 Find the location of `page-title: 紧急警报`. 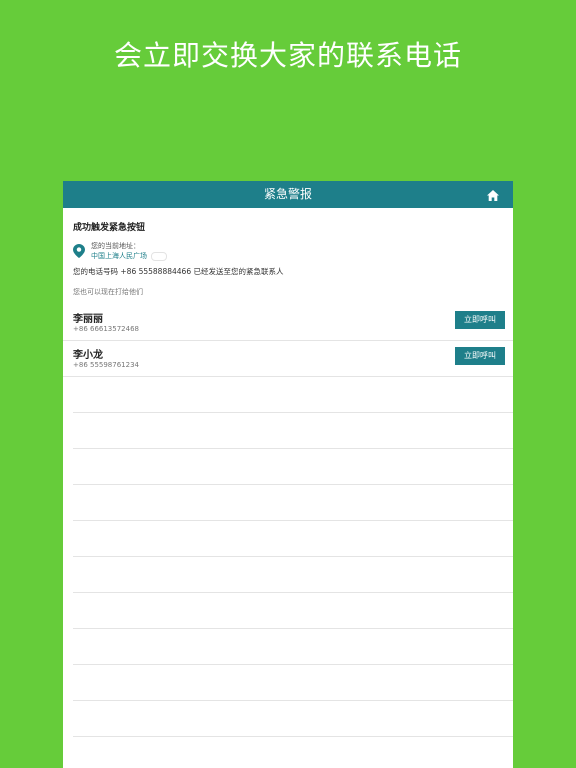

page-title: 紧急警报 is located at coordinates (287, 194).